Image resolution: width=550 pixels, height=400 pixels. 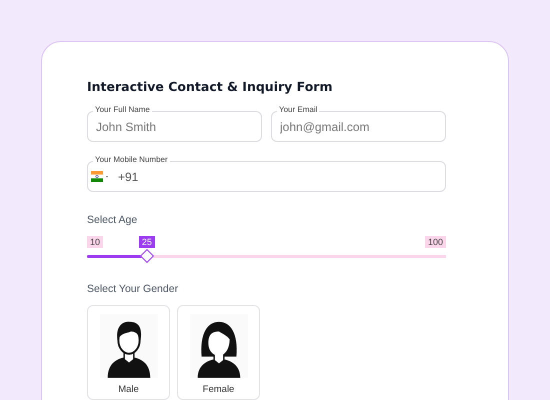 What do you see at coordinates (210, 86) in the screenshot?
I see `form-title: Interactive Contact & Inquiry Form` at bounding box center [210, 86].